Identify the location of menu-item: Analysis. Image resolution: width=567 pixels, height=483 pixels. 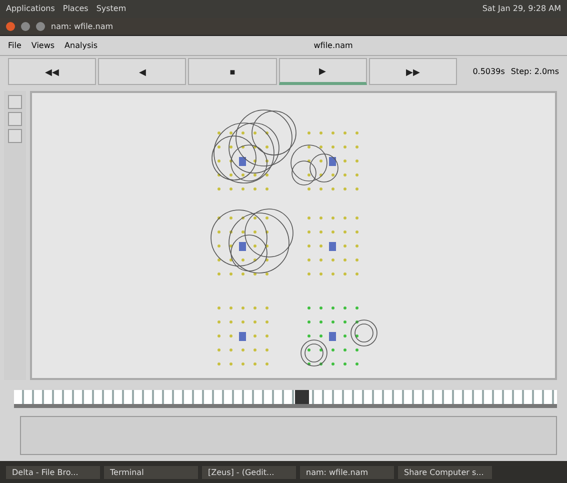
(81, 45).